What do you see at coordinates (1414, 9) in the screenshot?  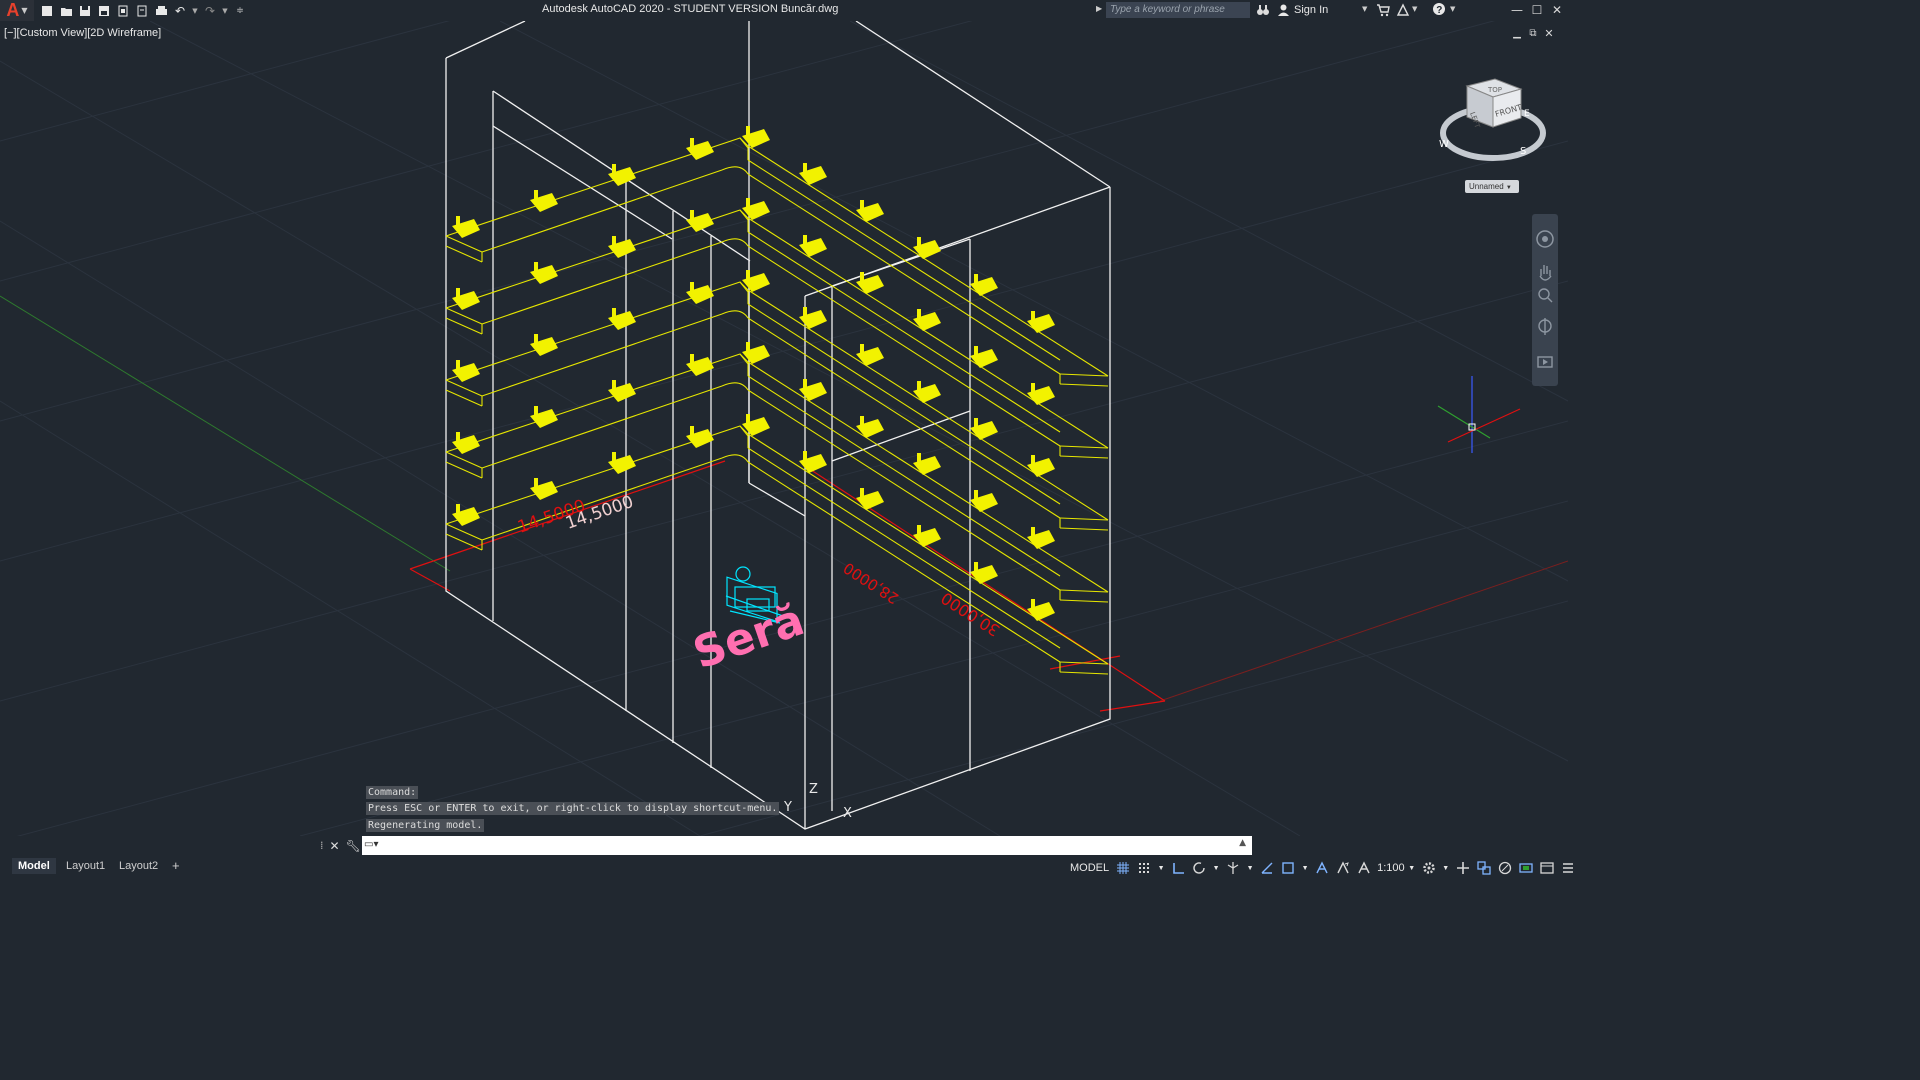 I see `connect-dropdown-icon: ▼` at bounding box center [1414, 9].